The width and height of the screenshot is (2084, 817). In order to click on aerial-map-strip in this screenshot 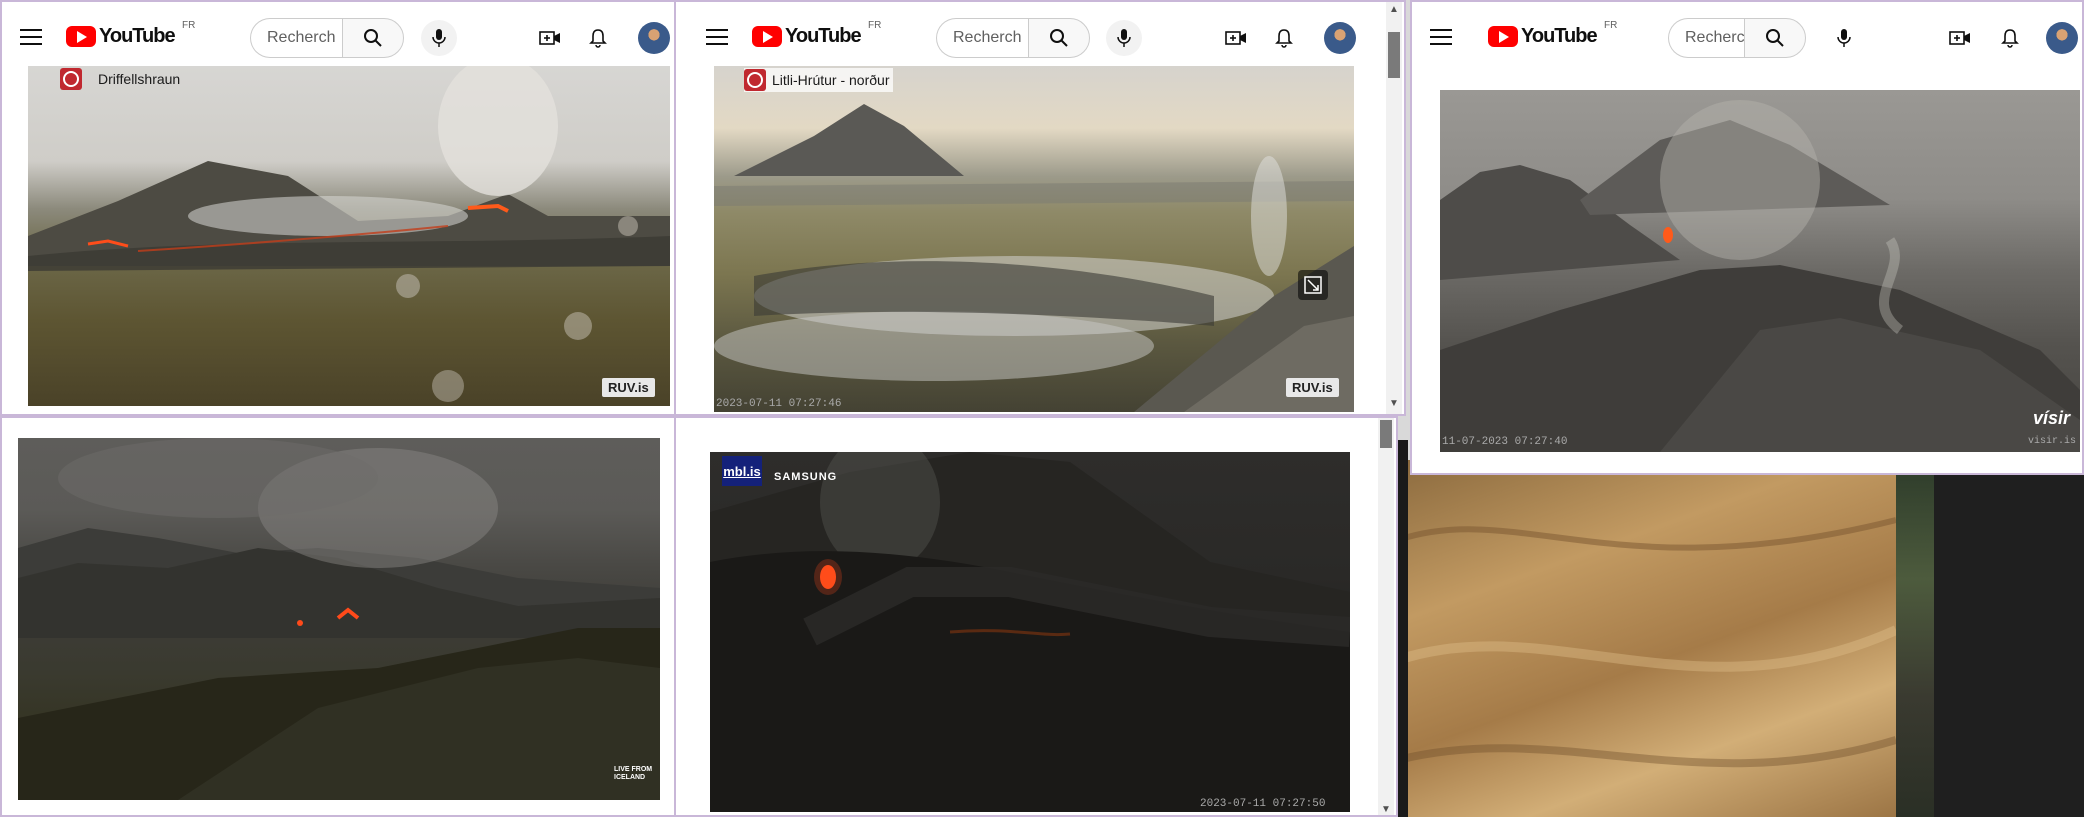, I will do `click(1915, 638)`.